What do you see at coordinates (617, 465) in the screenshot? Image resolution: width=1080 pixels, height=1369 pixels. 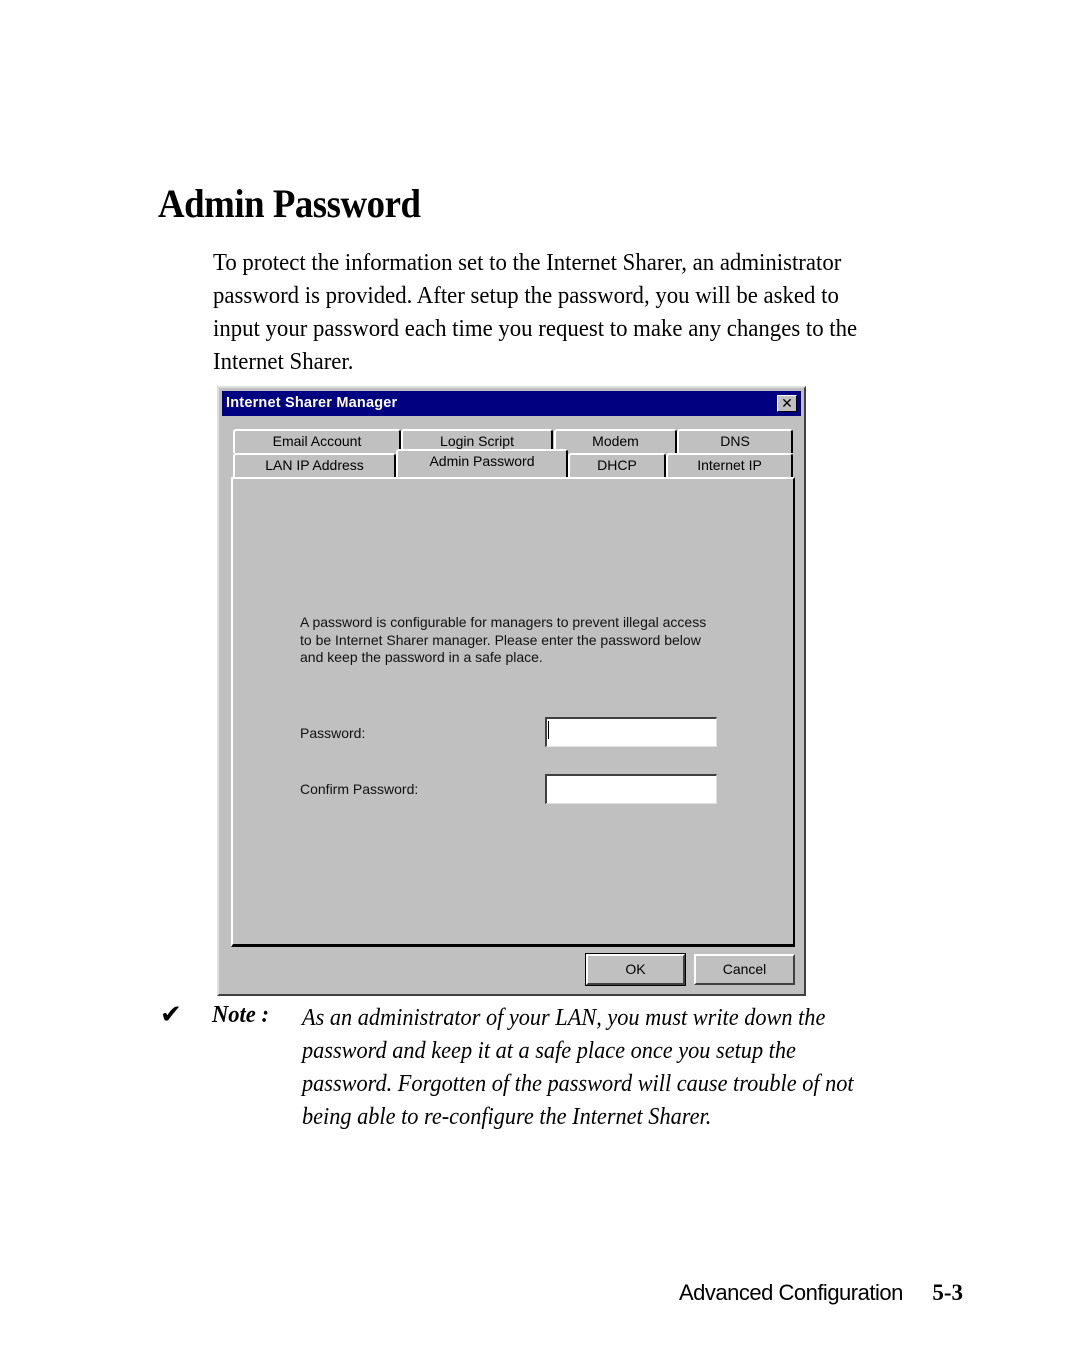 I see `tab-dhcp: DHCP` at bounding box center [617, 465].